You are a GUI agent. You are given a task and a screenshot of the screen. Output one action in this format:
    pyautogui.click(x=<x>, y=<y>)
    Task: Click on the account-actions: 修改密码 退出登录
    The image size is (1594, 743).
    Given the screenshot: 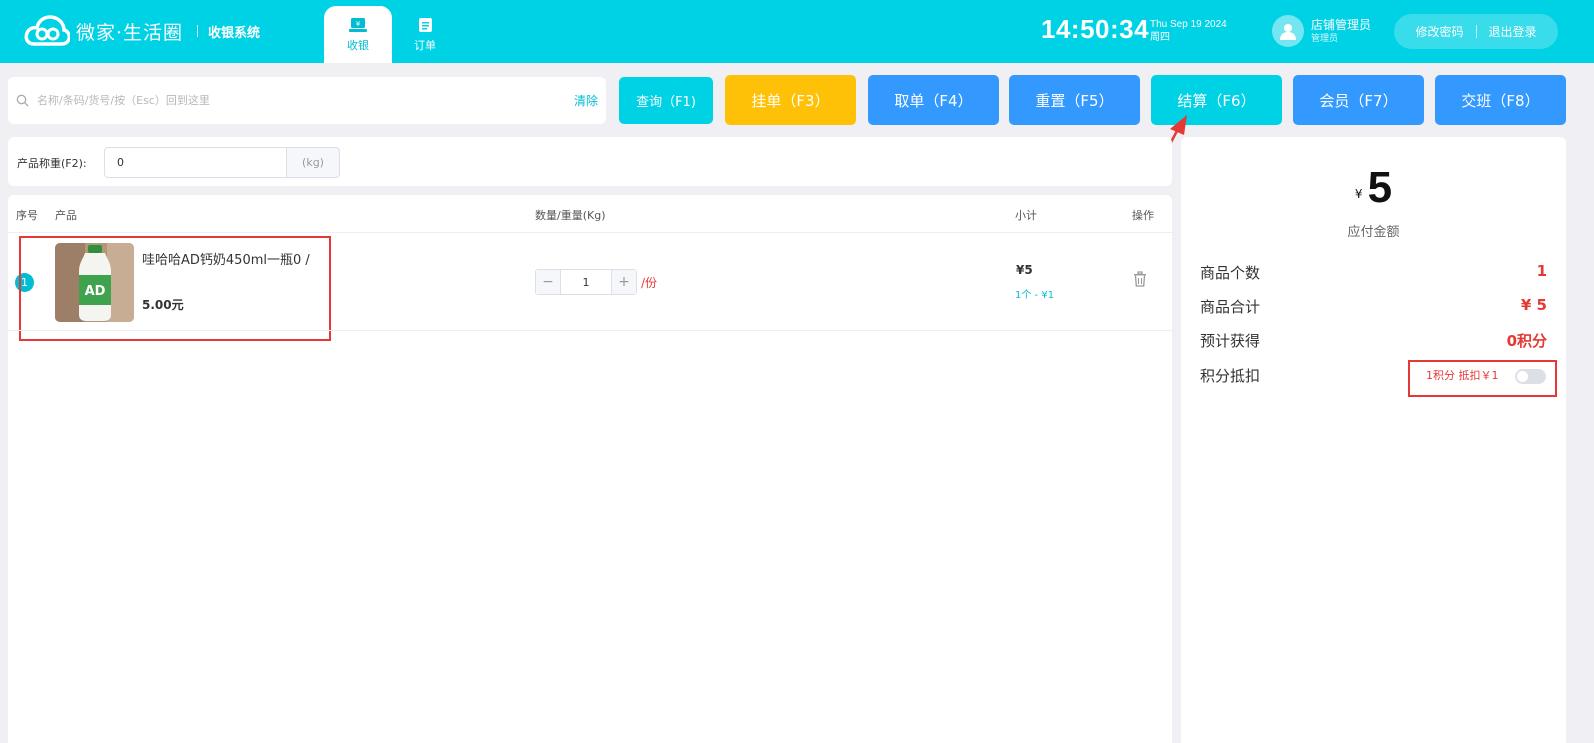 What is the action you would take?
    pyautogui.click(x=1476, y=31)
    